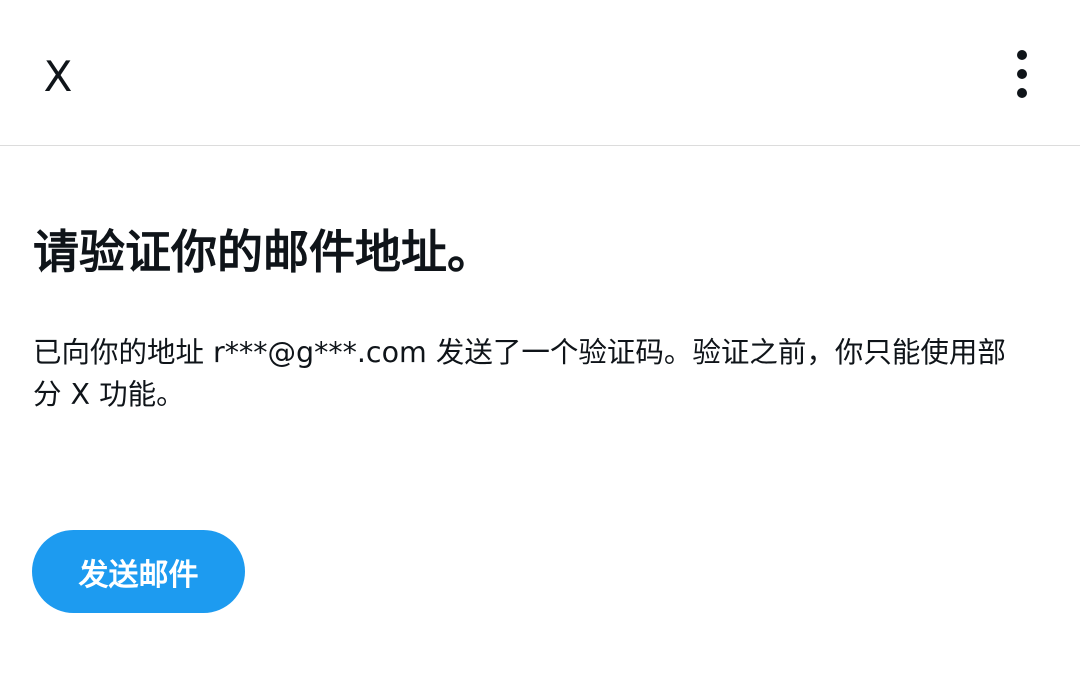 The height and width of the screenshot is (699, 1080). Describe the element at coordinates (263, 252) in the screenshot. I see `page-title: 请验证你的邮件地址。` at that location.